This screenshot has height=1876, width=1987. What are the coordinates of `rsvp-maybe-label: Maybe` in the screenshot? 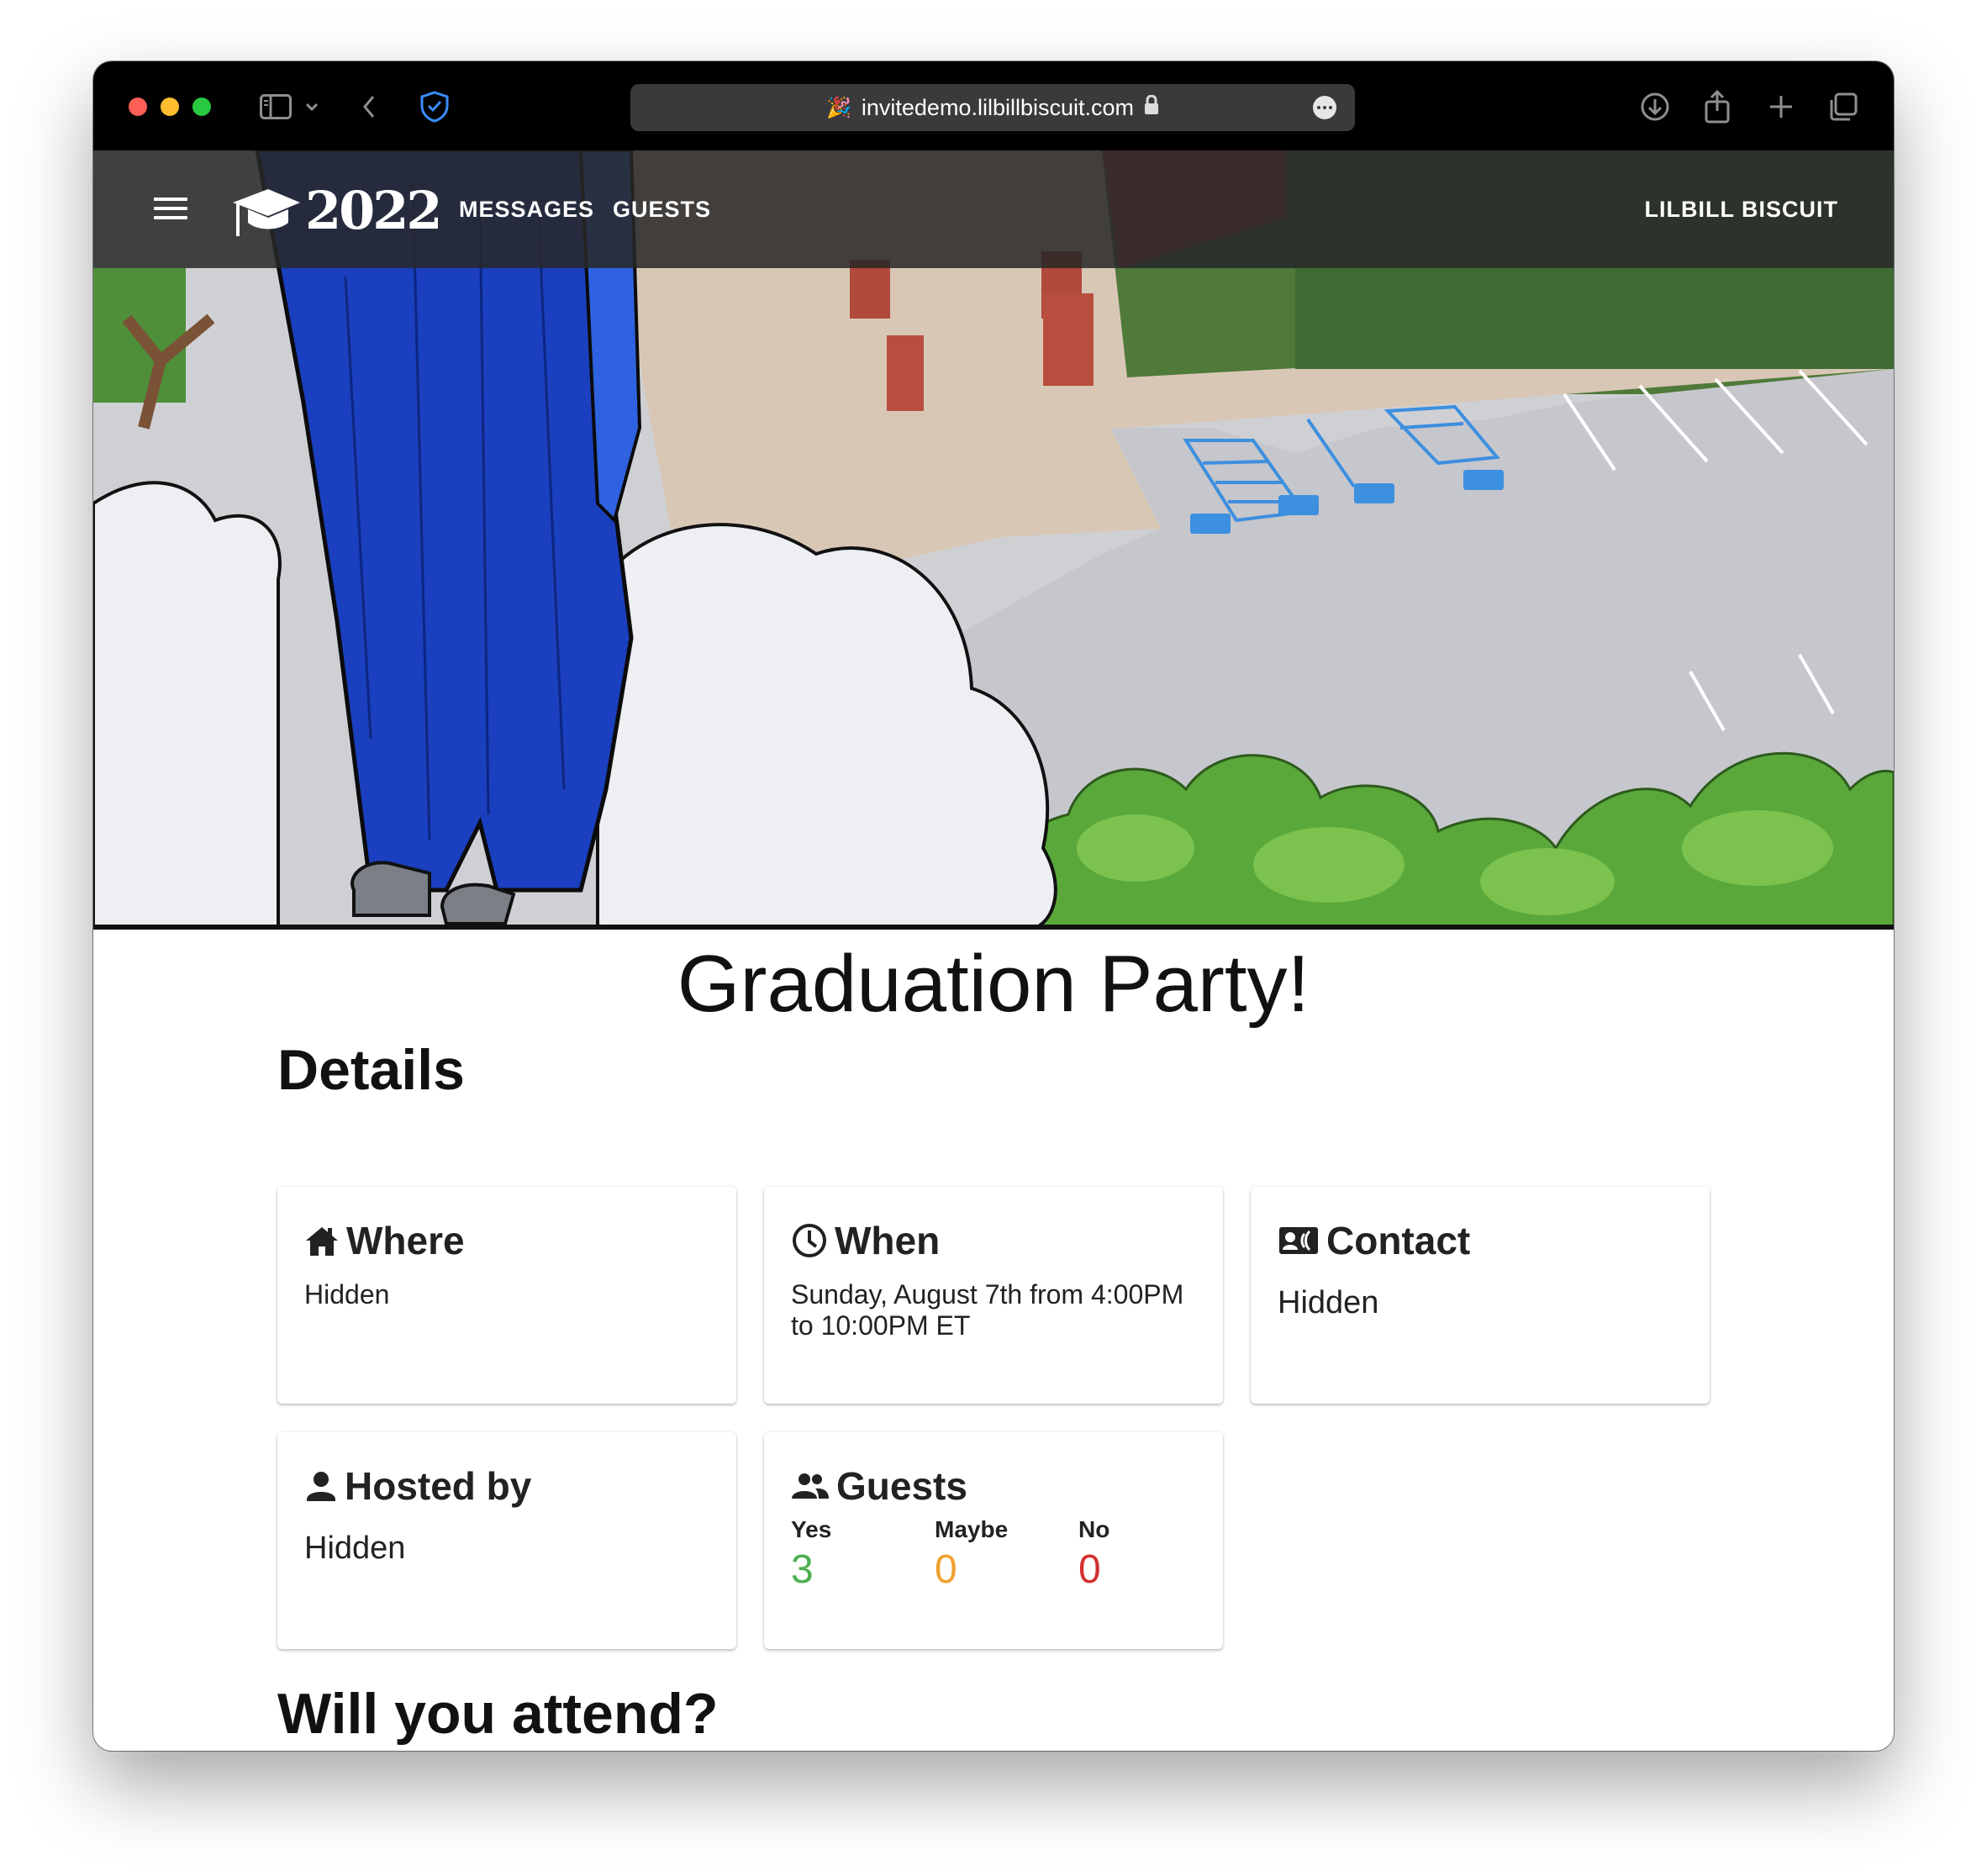 It's located at (972, 1529).